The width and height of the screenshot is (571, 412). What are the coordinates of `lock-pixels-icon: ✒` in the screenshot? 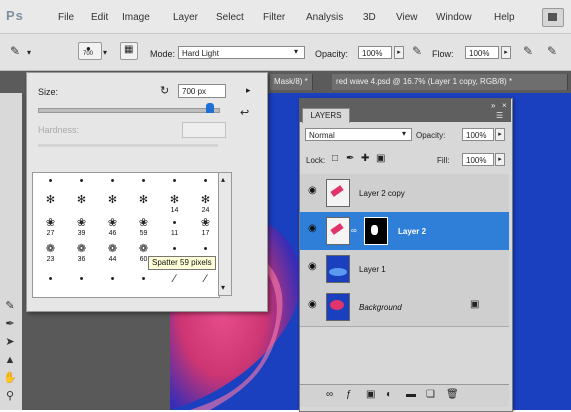 It's located at (350, 158).